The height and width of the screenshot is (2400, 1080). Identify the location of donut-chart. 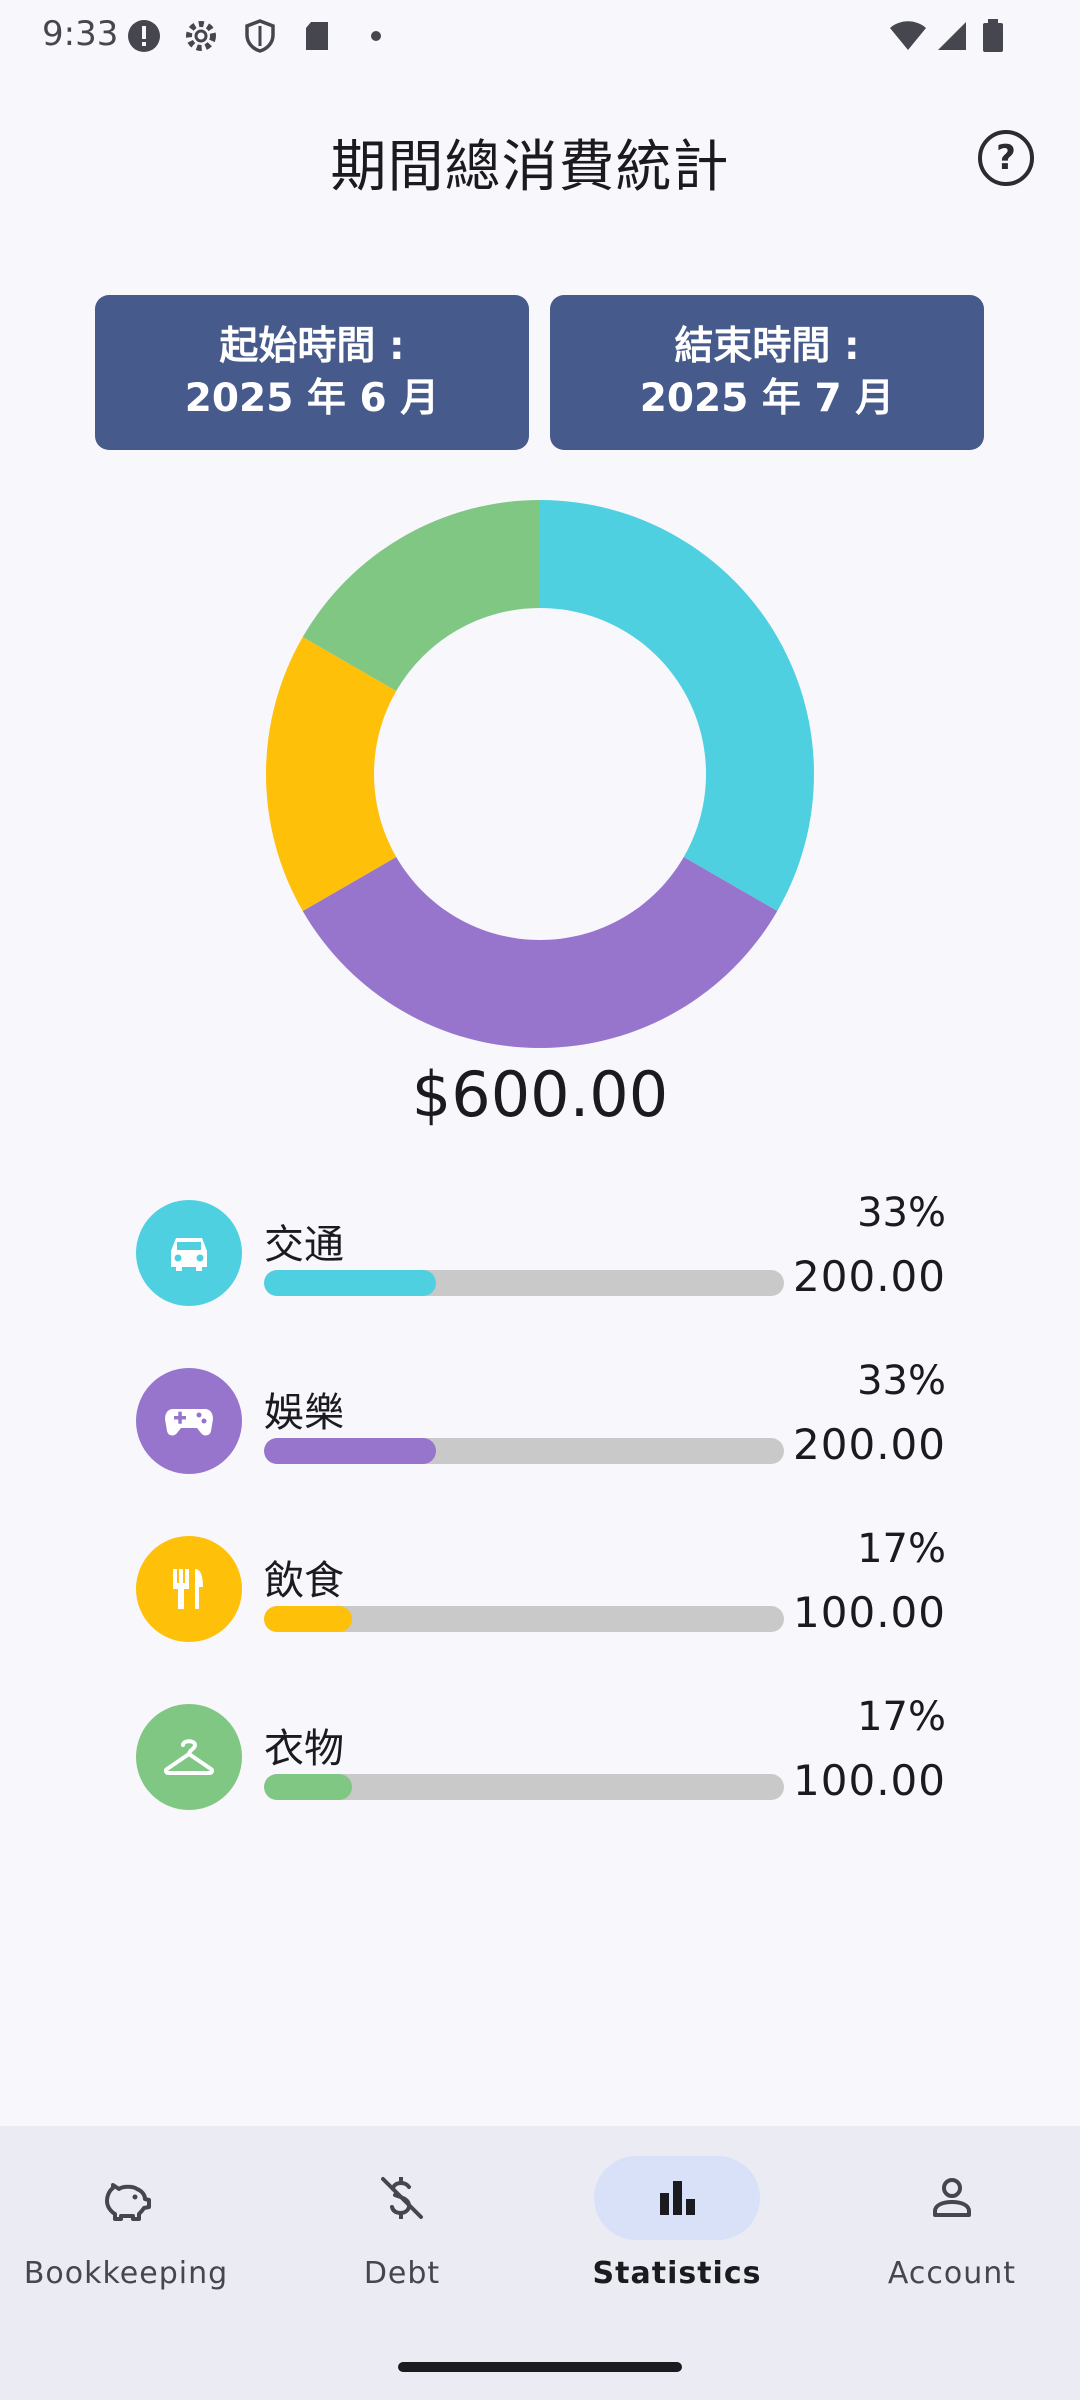
(540, 774).